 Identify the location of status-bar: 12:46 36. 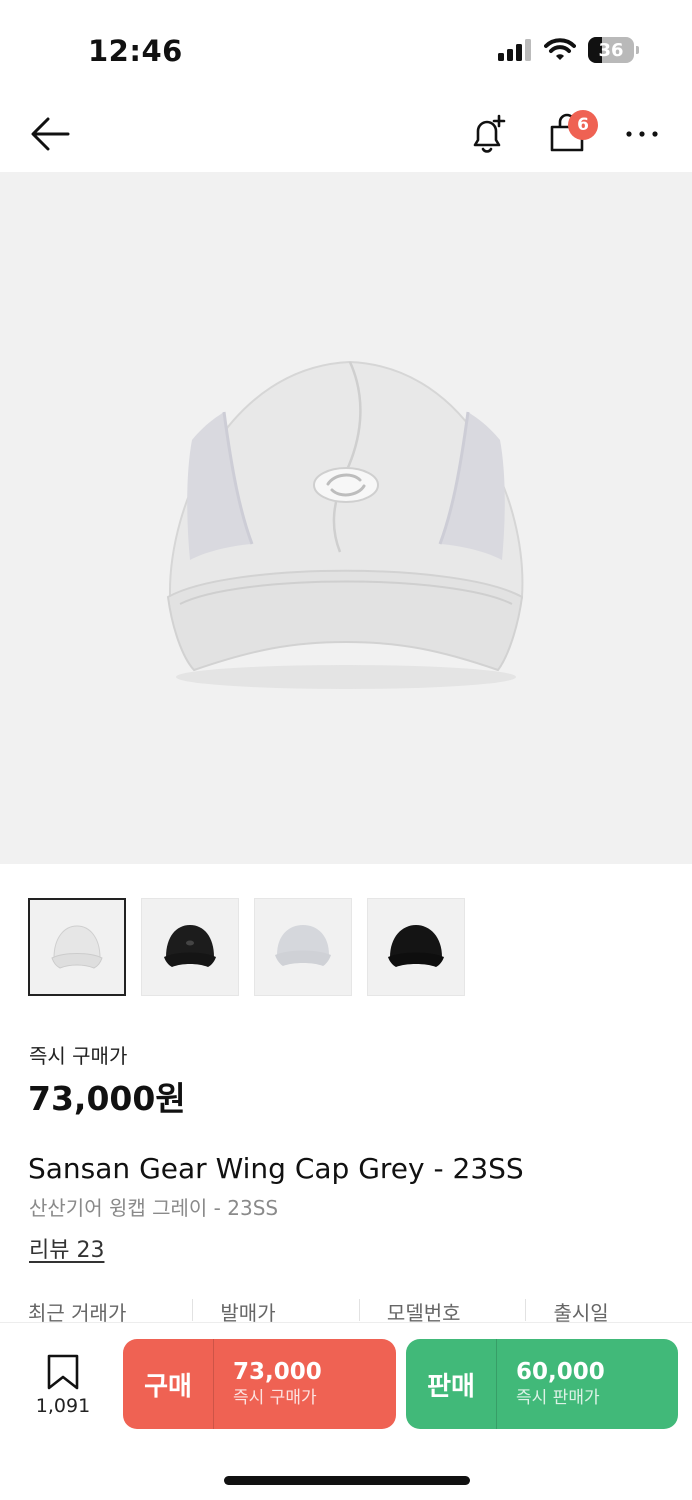
(346, 50).